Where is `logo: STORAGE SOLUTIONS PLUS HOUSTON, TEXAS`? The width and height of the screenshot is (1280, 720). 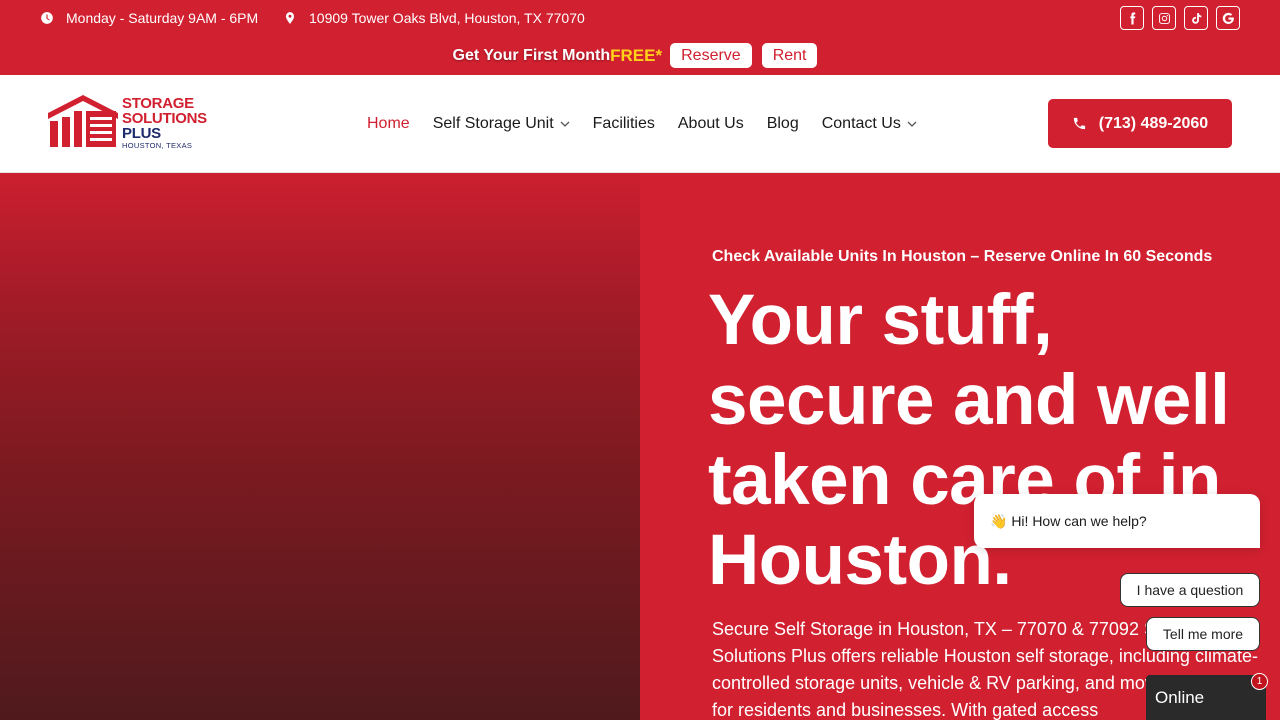
logo: STORAGE SOLUTIONS PLUS HOUSTON, TEXAS is located at coordinates (134, 122).